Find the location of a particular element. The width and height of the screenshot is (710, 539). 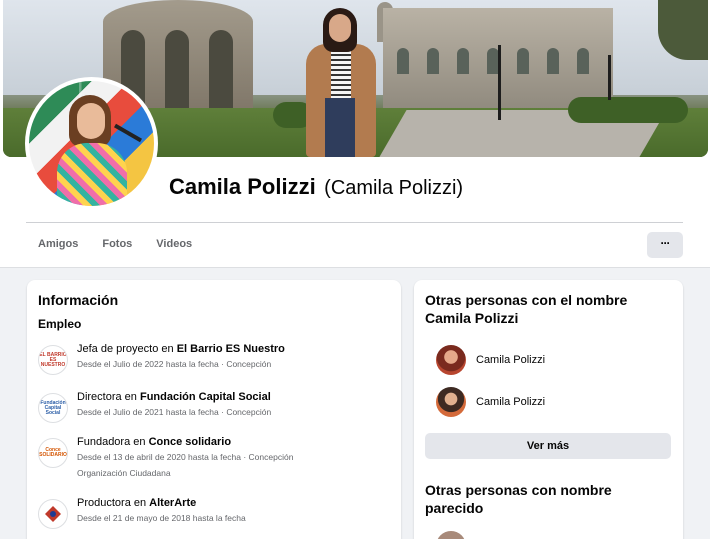

profile-name: Camila Polizzi is located at coordinates (242, 186).